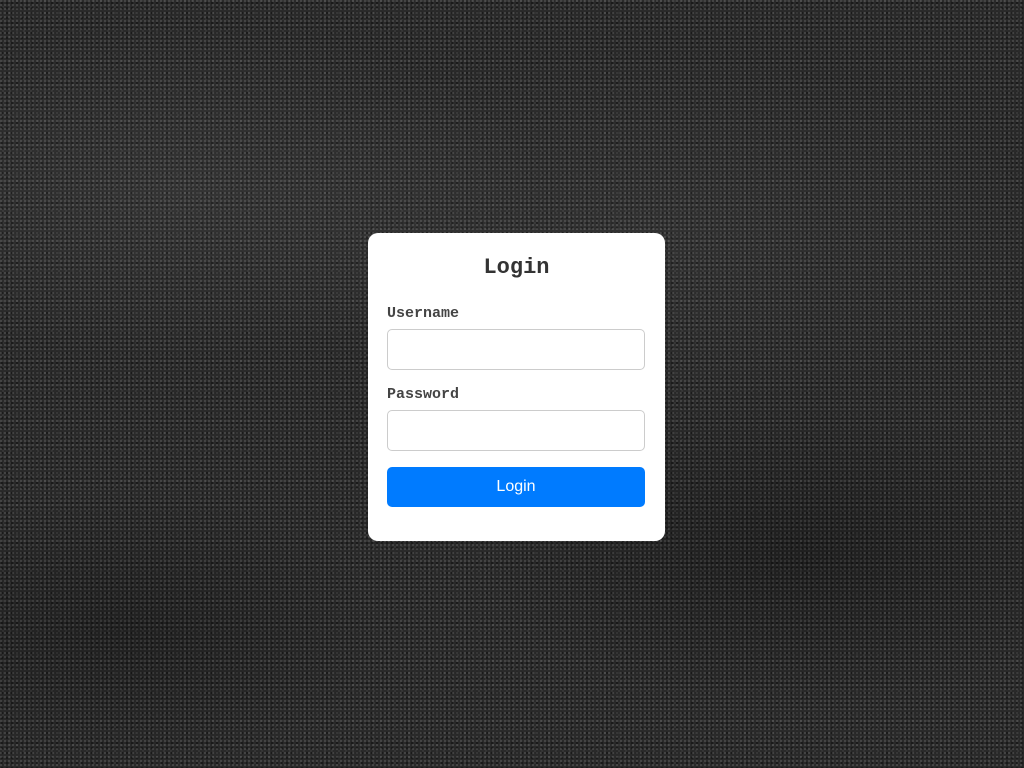 Image resolution: width=1024 pixels, height=768 pixels. What do you see at coordinates (516, 349) in the screenshot?
I see `username-input` at bounding box center [516, 349].